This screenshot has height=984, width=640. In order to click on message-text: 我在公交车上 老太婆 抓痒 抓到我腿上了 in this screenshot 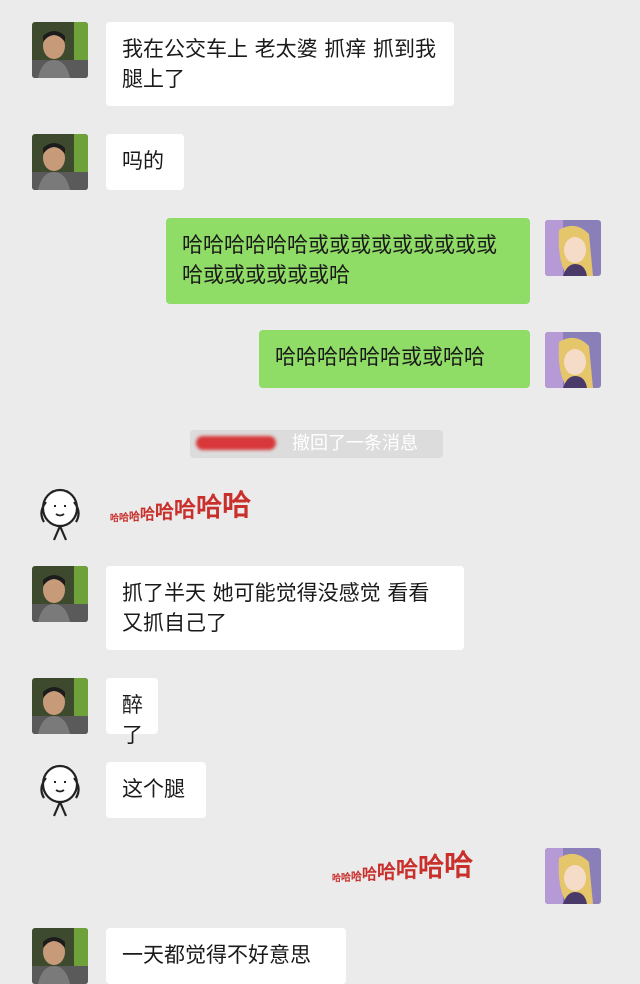, I will do `click(279, 64)`.